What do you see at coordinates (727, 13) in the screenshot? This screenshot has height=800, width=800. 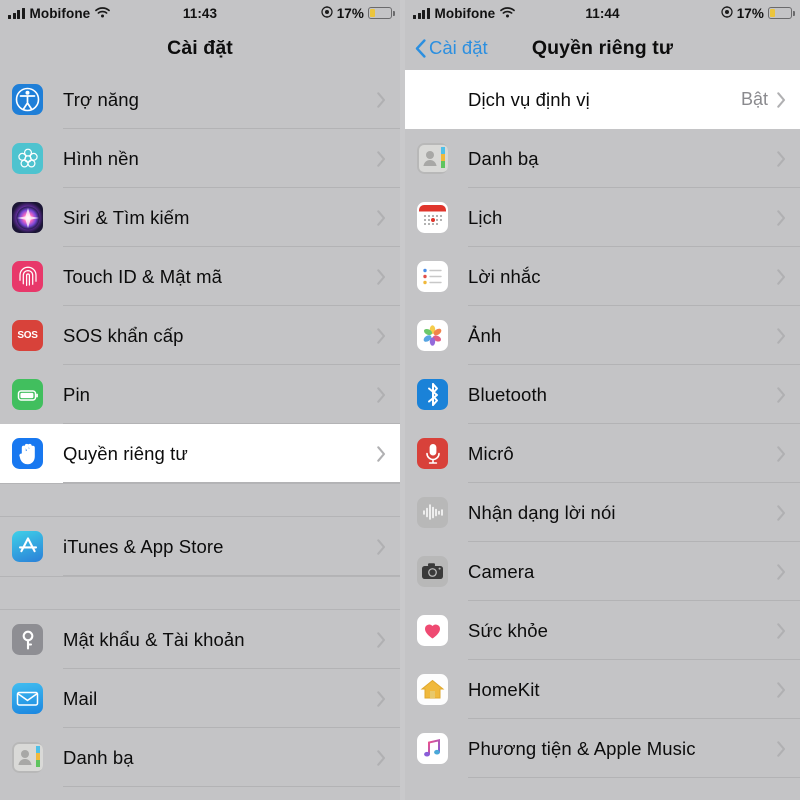 I see `location-services-status-icon` at bounding box center [727, 13].